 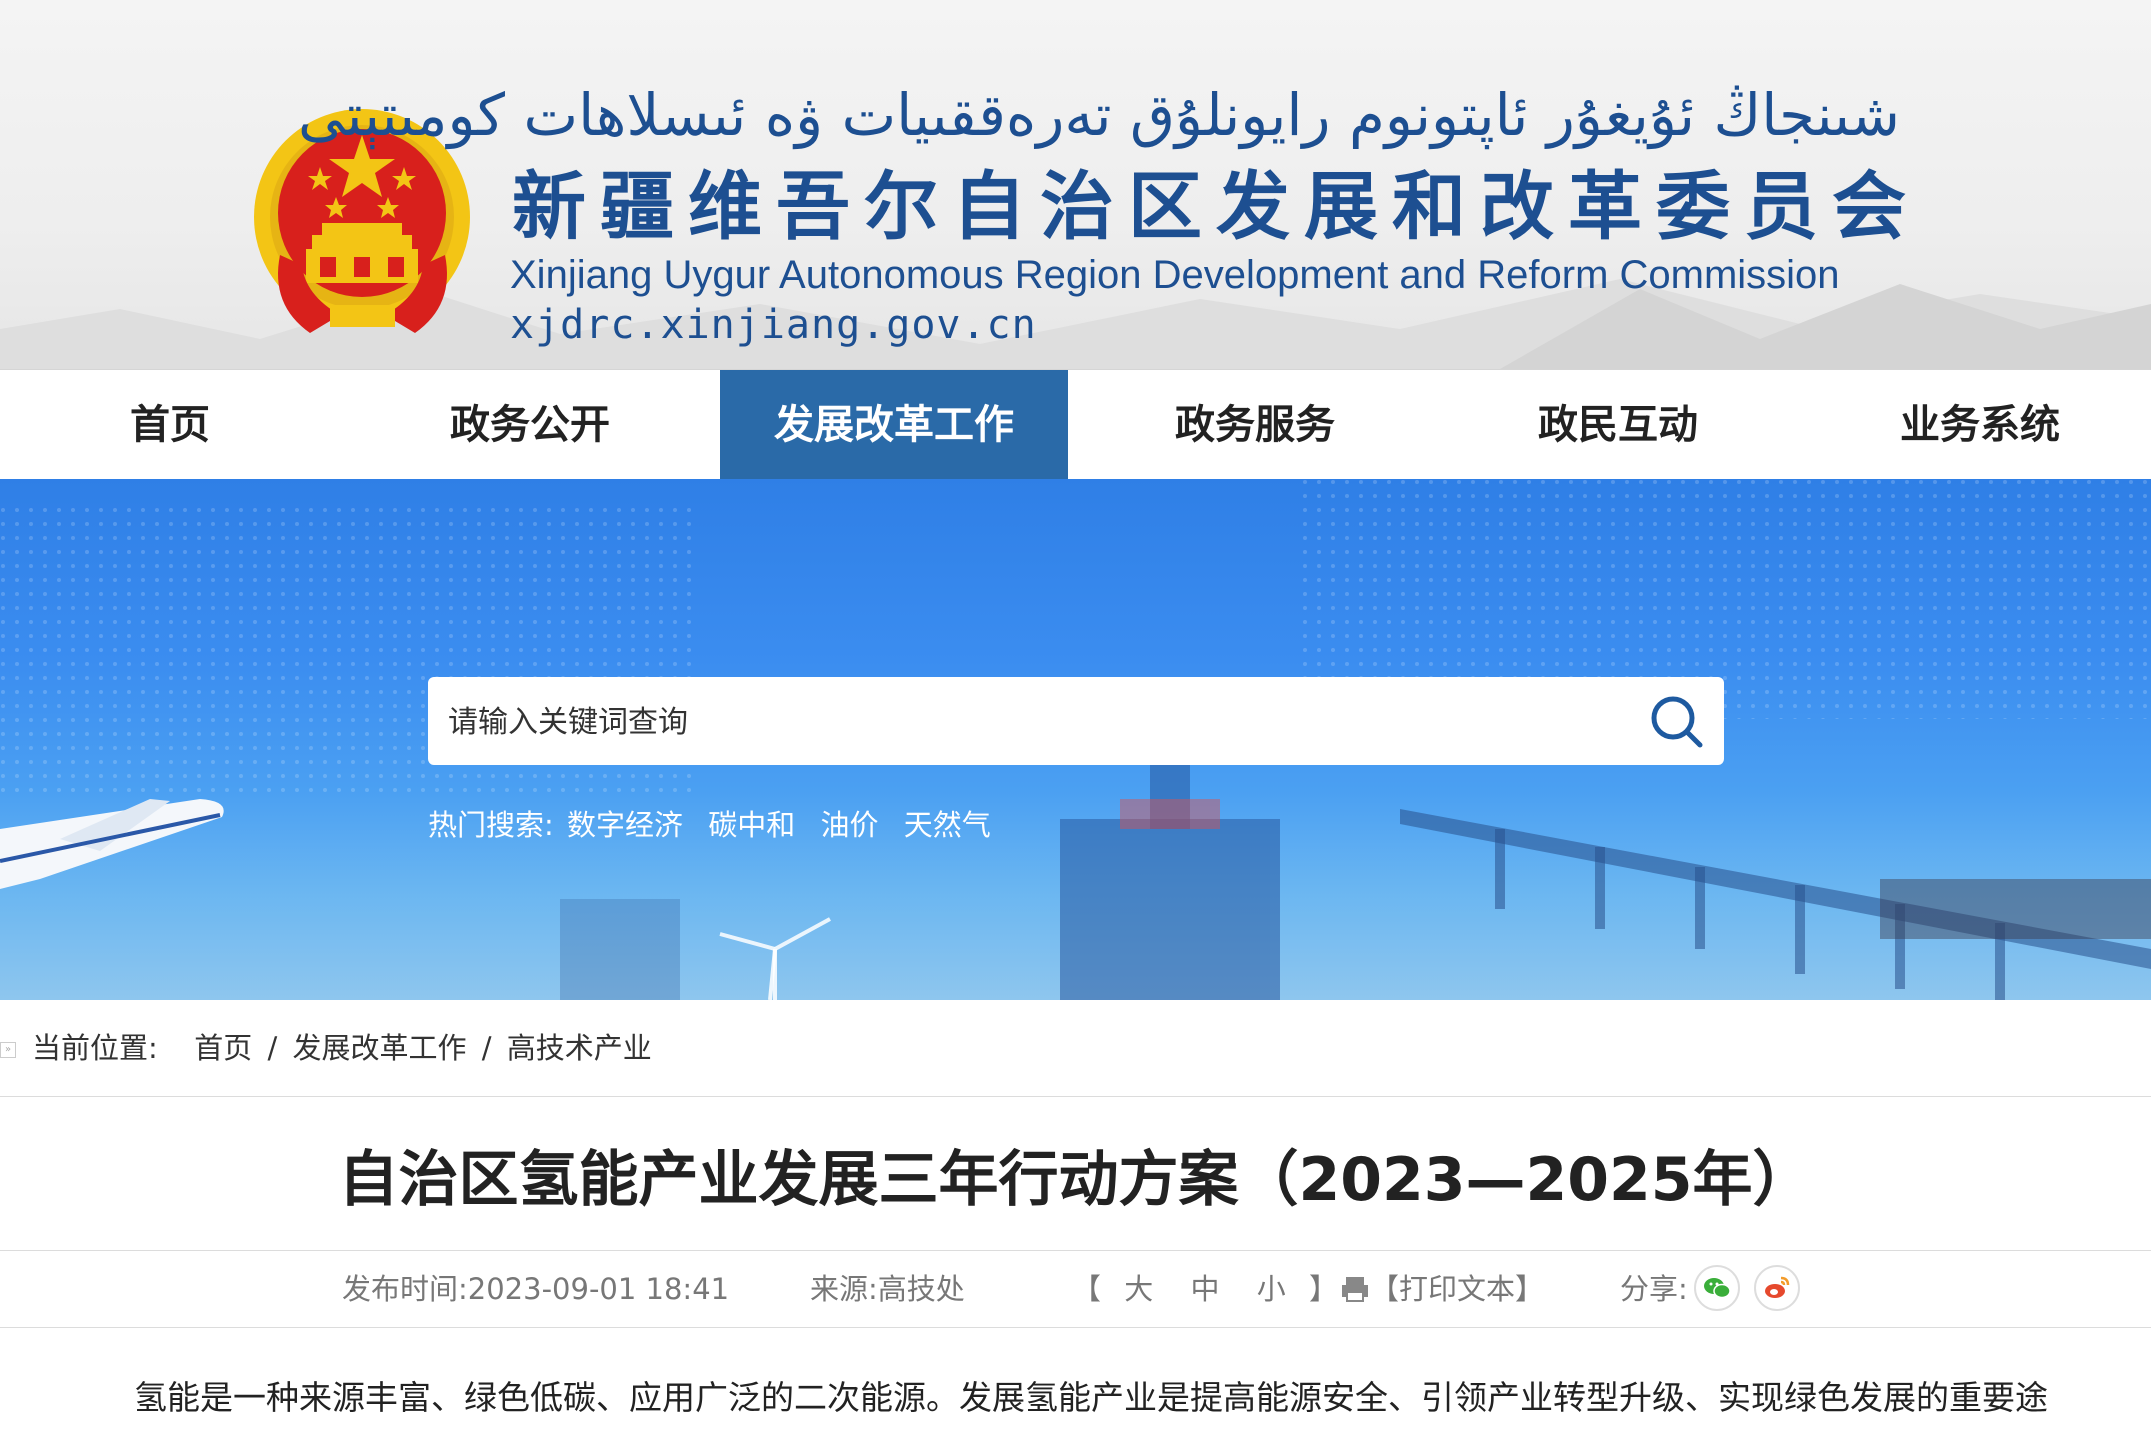 I want to click on font-size-switcher: 【 大 中 小 】, so click(x=1205, y=1289).